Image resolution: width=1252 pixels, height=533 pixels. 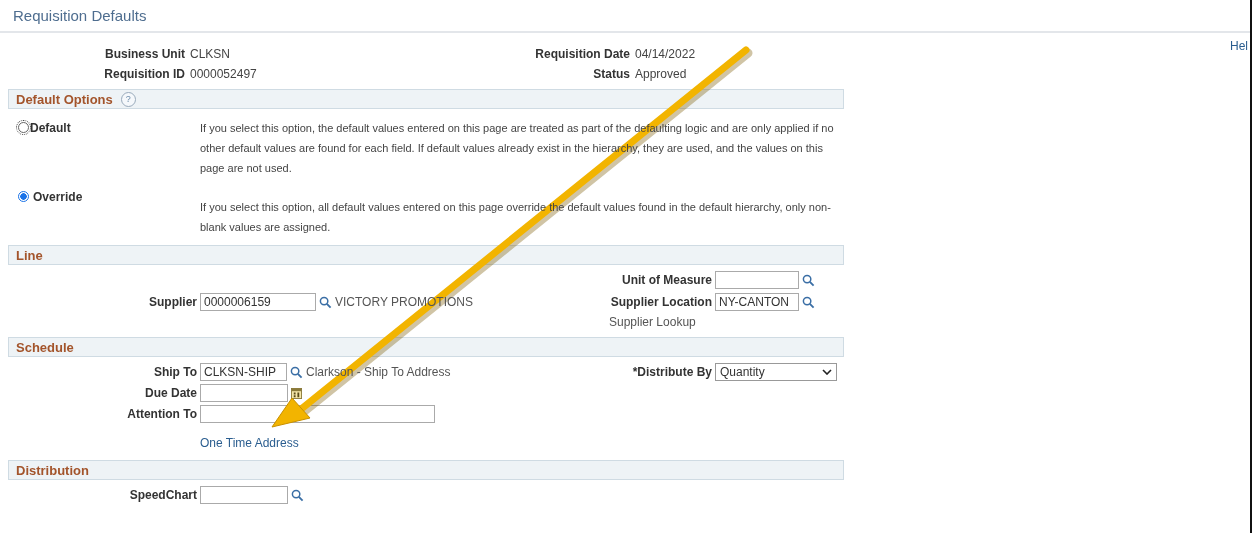 I want to click on field-label: *Distribute By, so click(x=671, y=372).